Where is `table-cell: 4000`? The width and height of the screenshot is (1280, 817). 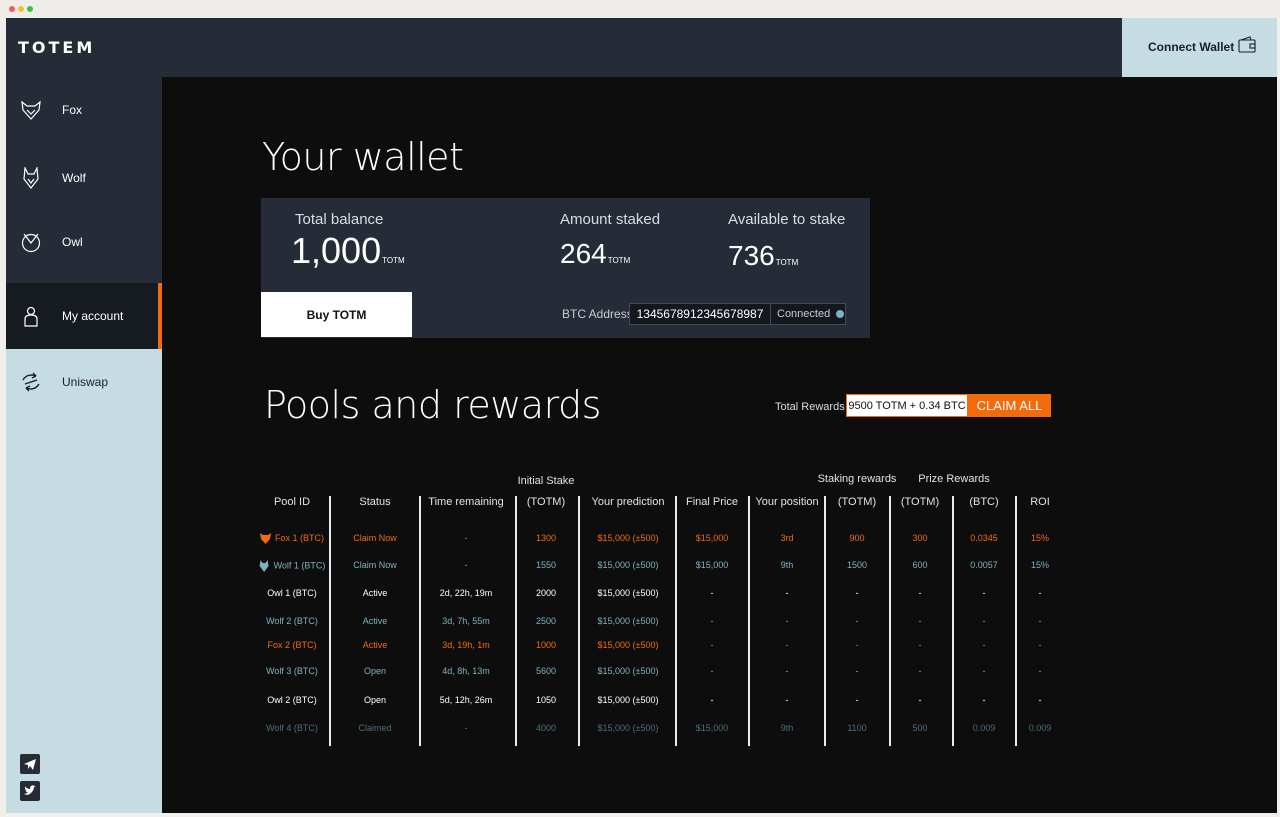
table-cell: 4000 is located at coordinates (546, 728).